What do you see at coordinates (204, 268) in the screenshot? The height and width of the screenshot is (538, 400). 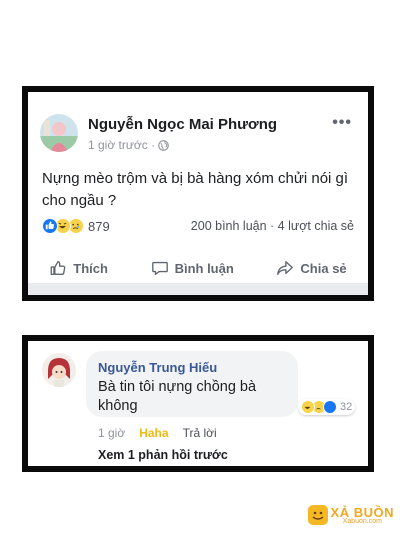 I see `comment-button-label: Bình luận` at bounding box center [204, 268].